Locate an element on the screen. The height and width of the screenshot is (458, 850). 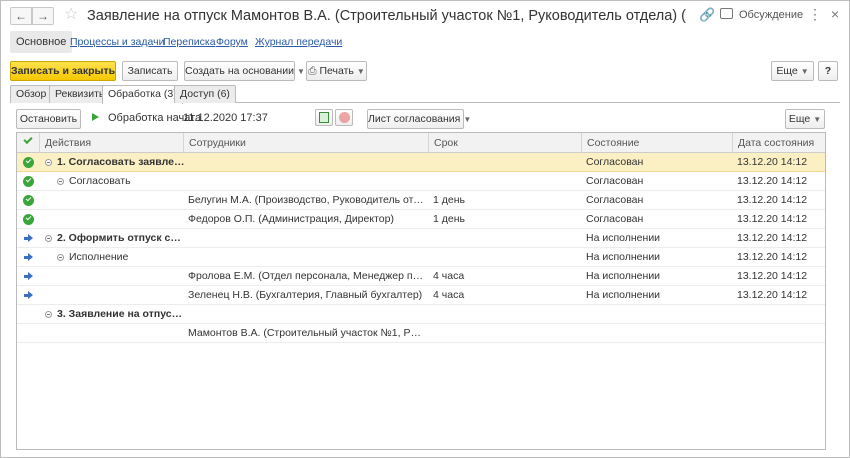
checkmark-icon is located at coordinates (28, 139).